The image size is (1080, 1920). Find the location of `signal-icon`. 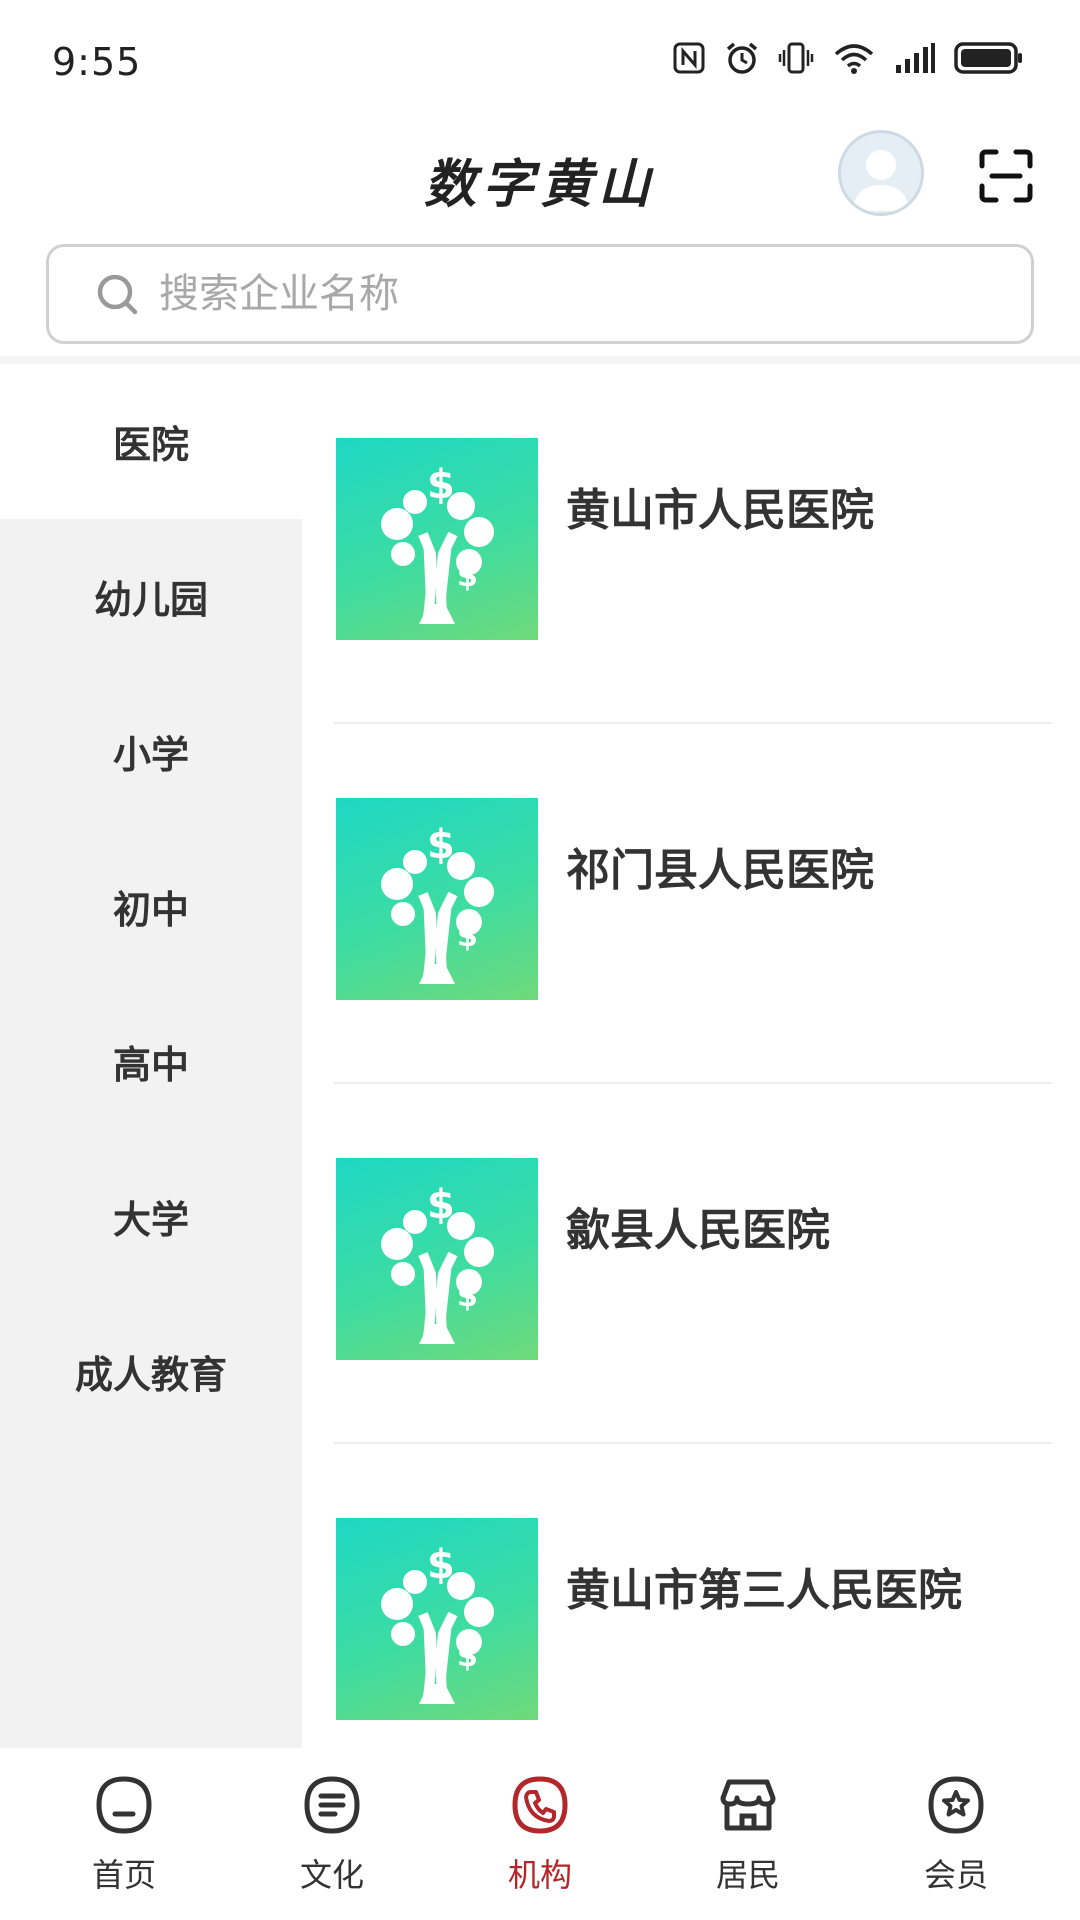

signal-icon is located at coordinates (915, 58).